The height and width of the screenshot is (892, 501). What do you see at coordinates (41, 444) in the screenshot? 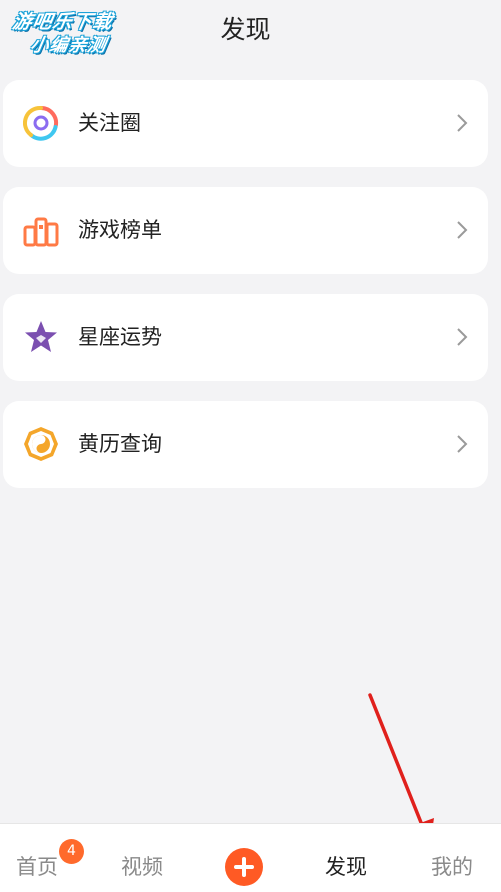
I see `almanac-bagua-icon` at bounding box center [41, 444].